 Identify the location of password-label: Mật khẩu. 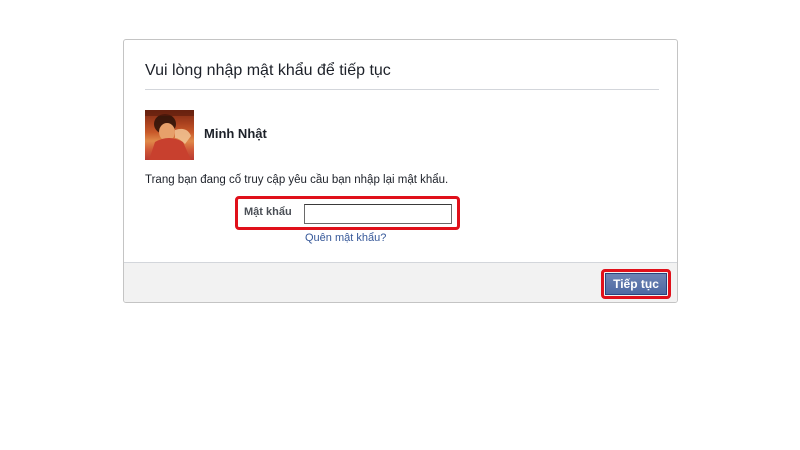
(268, 212).